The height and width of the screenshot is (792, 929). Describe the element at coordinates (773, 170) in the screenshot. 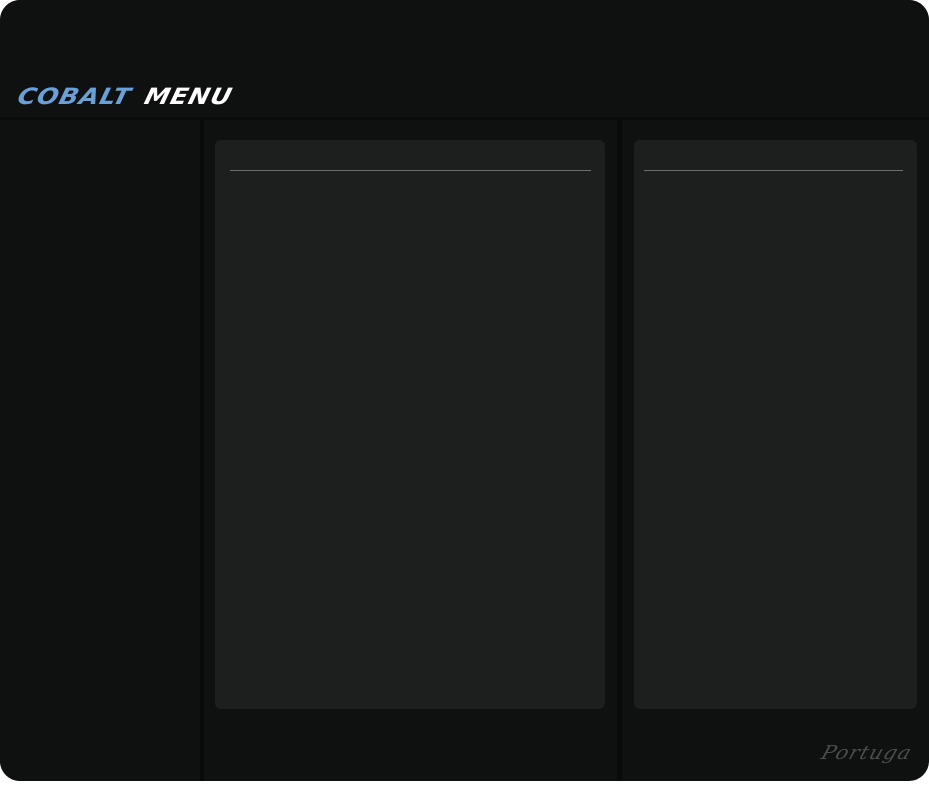

I see `right-panel-separator` at that location.